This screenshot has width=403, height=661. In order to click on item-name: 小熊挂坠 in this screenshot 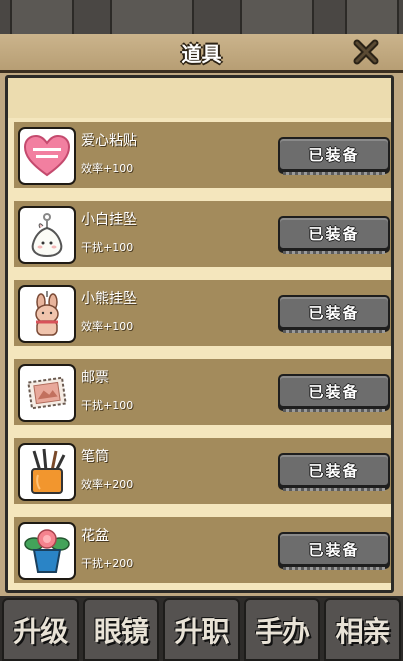, I will do `click(109, 299)`.